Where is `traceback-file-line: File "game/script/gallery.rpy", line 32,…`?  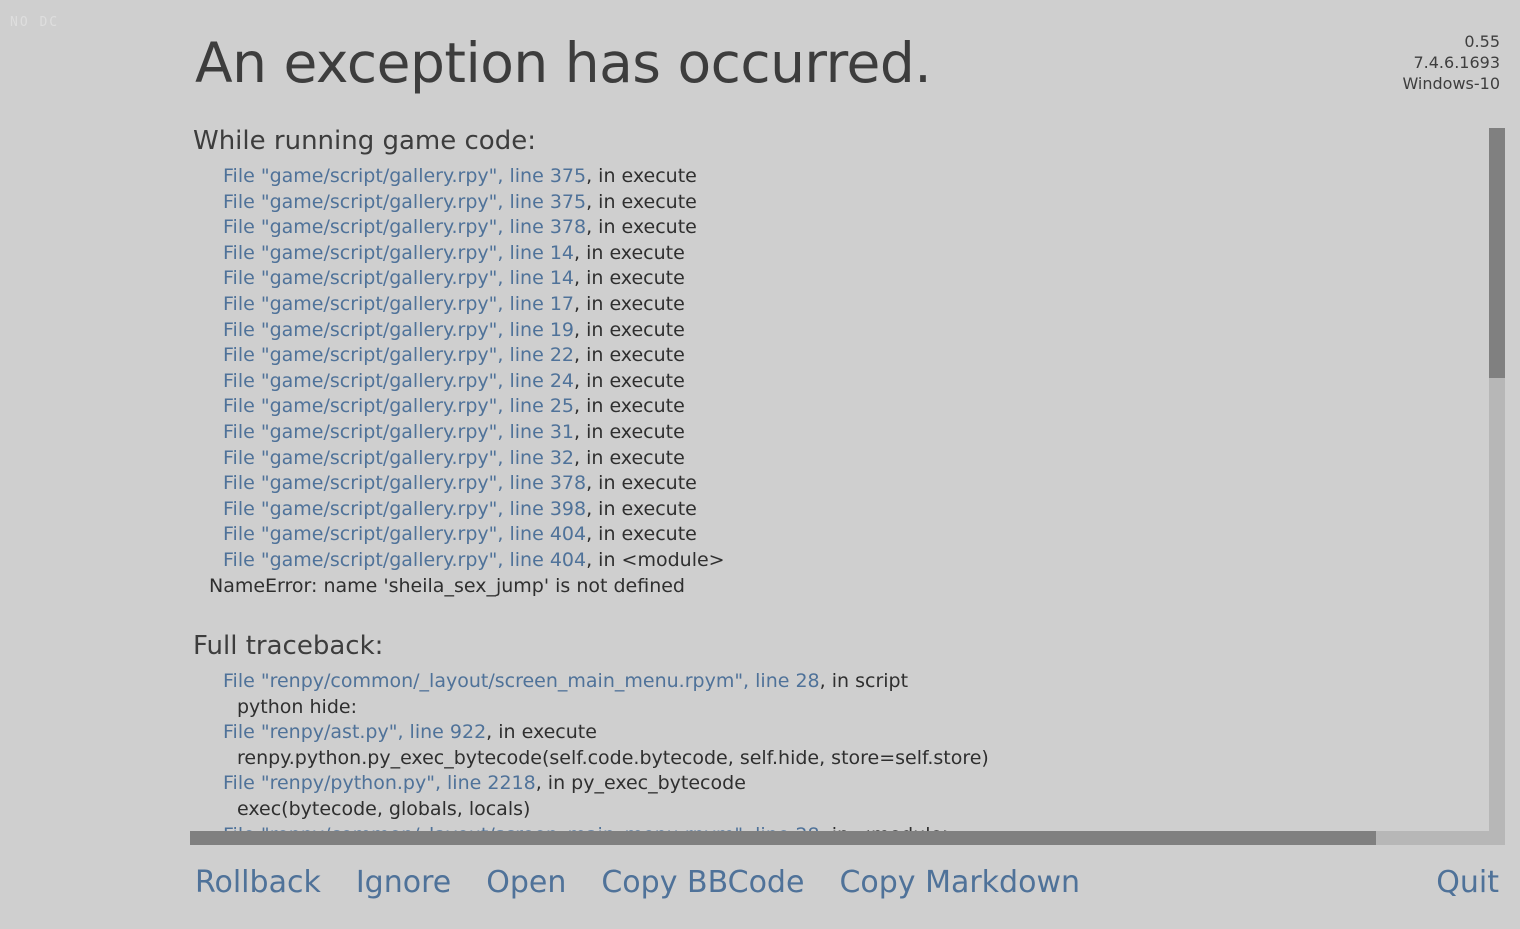
traceback-file-line: File "game/script/gallery.rpy", line 32,… is located at coordinates (832, 459).